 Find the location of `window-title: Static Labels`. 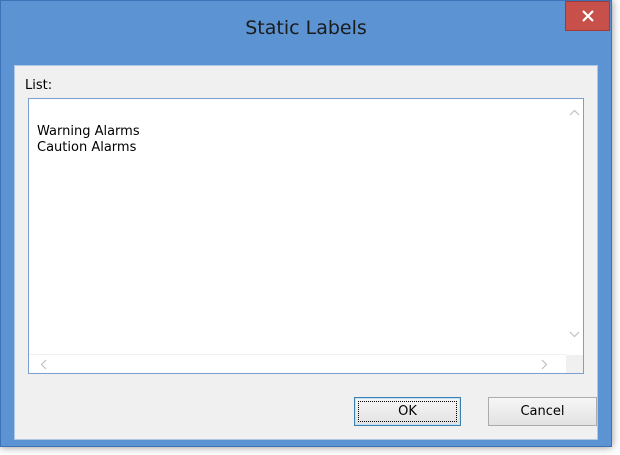

window-title: Static Labels is located at coordinates (306, 28).